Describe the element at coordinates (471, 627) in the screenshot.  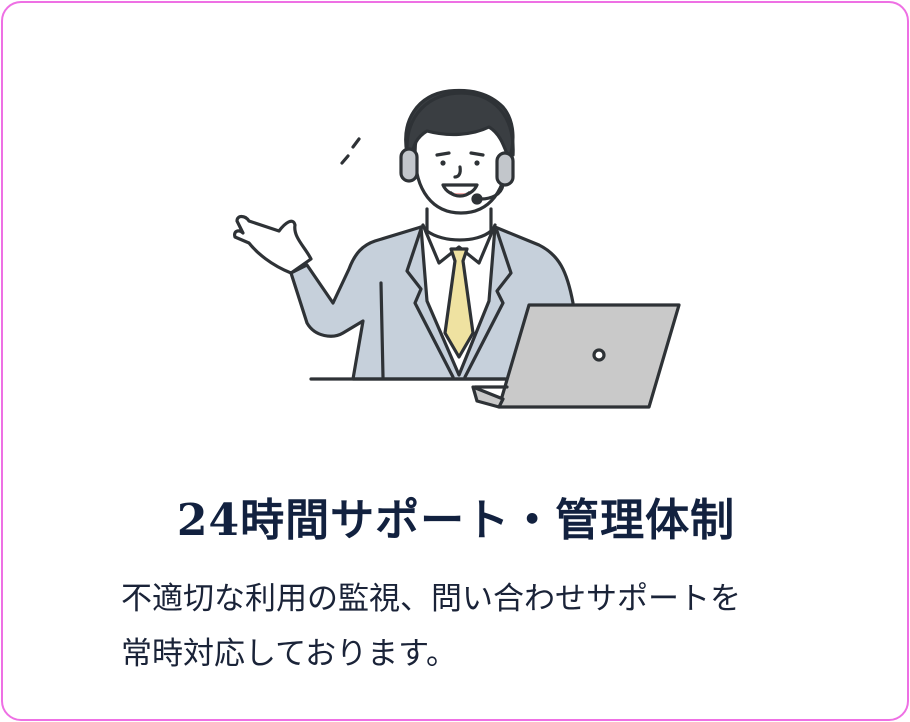
I see `card-description: 不適切な利用の監視、問い合わせサポートを 常時対応しております。` at that location.